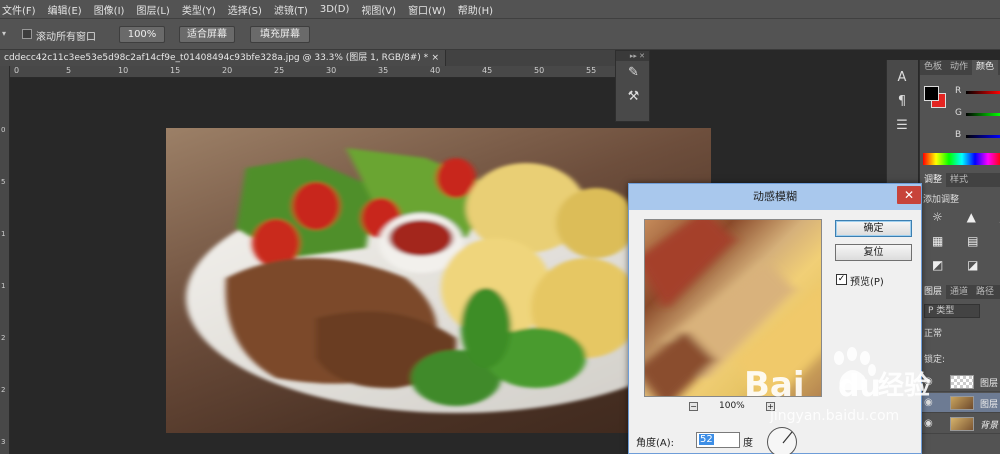 This screenshot has height=454, width=1000. Describe the element at coordinates (933, 292) in the screenshot. I see `tab-layers: 图层` at that location.